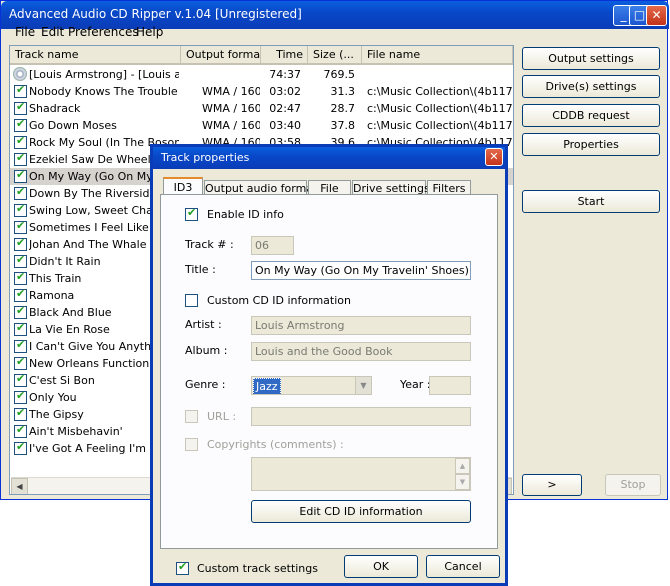 Image resolution: width=670 pixels, height=586 pixels. Describe the element at coordinates (19, 486) in the screenshot. I see `scroll-left-icon: ◀` at that location.